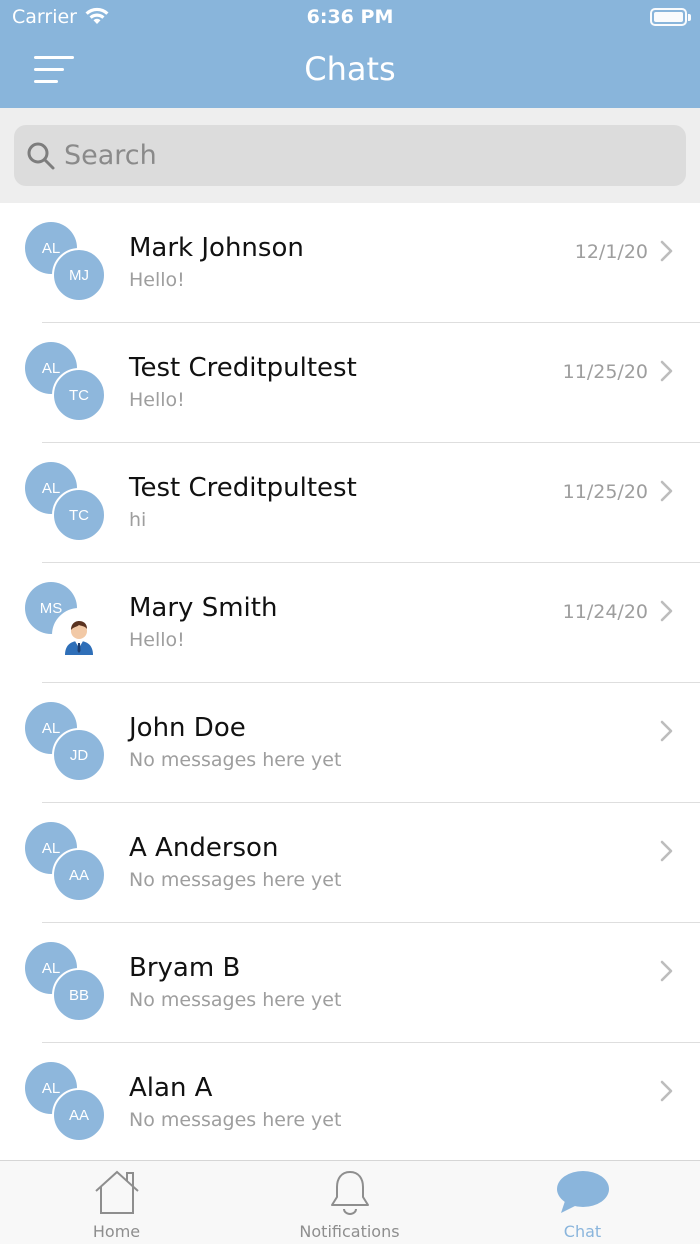 This screenshot has width=700, height=1244. What do you see at coordinates (216, 248) in the screenshot?
I see `chat-name: Mark Johnson` at bounding box center [216, 248].